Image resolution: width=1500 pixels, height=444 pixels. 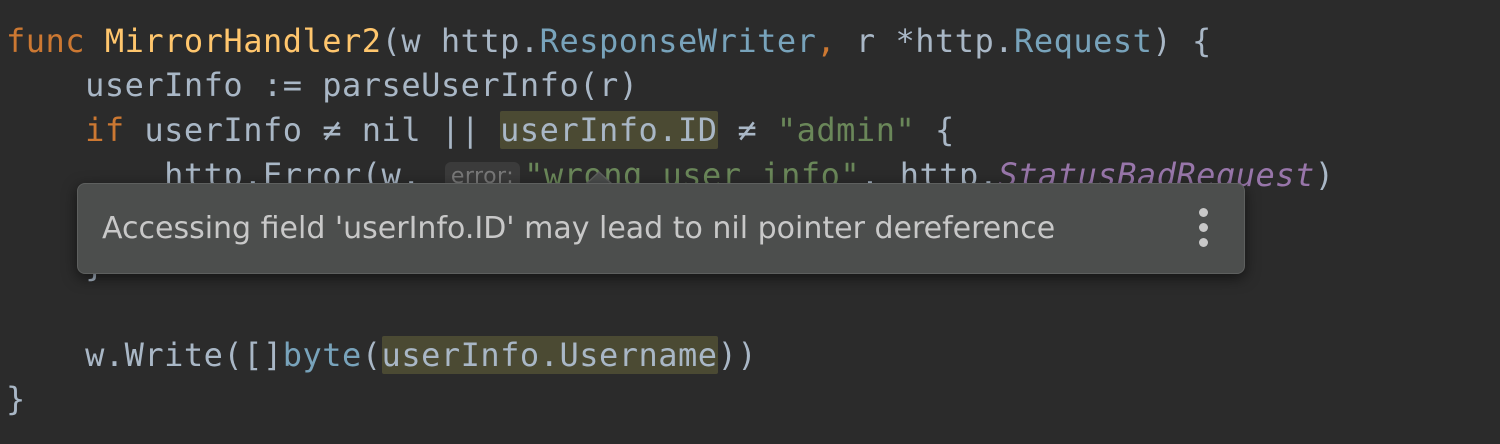 What do you see at coordinates (1083, 41) in the screenshot?
I see `code-token: Request` at bounding box center [1083, 41].